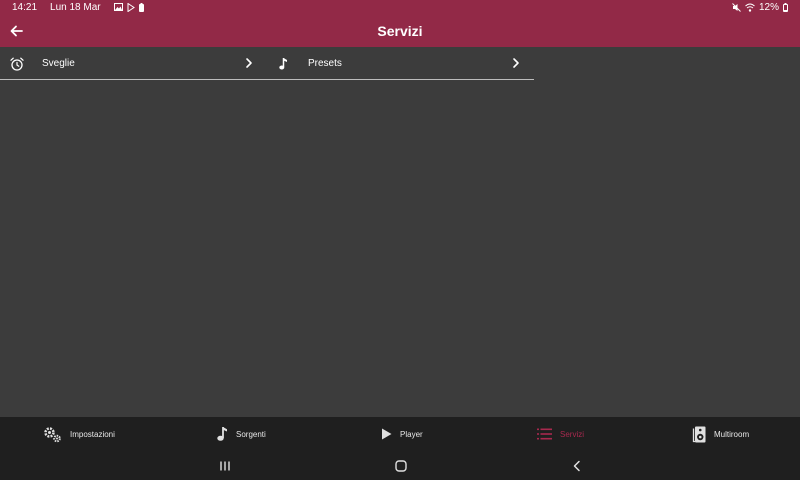  Describe the element at coordinates (785, 7) in the screenshot. I see `battery-icon` at that location.